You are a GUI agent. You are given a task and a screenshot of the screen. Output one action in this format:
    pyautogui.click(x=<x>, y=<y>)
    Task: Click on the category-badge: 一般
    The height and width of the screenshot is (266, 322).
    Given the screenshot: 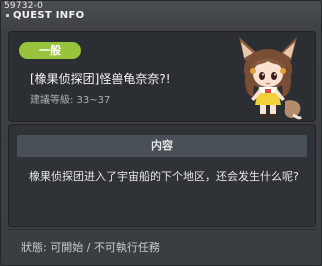 What is the action you would take?
    pyautogui.click(x=50, y=50)
    